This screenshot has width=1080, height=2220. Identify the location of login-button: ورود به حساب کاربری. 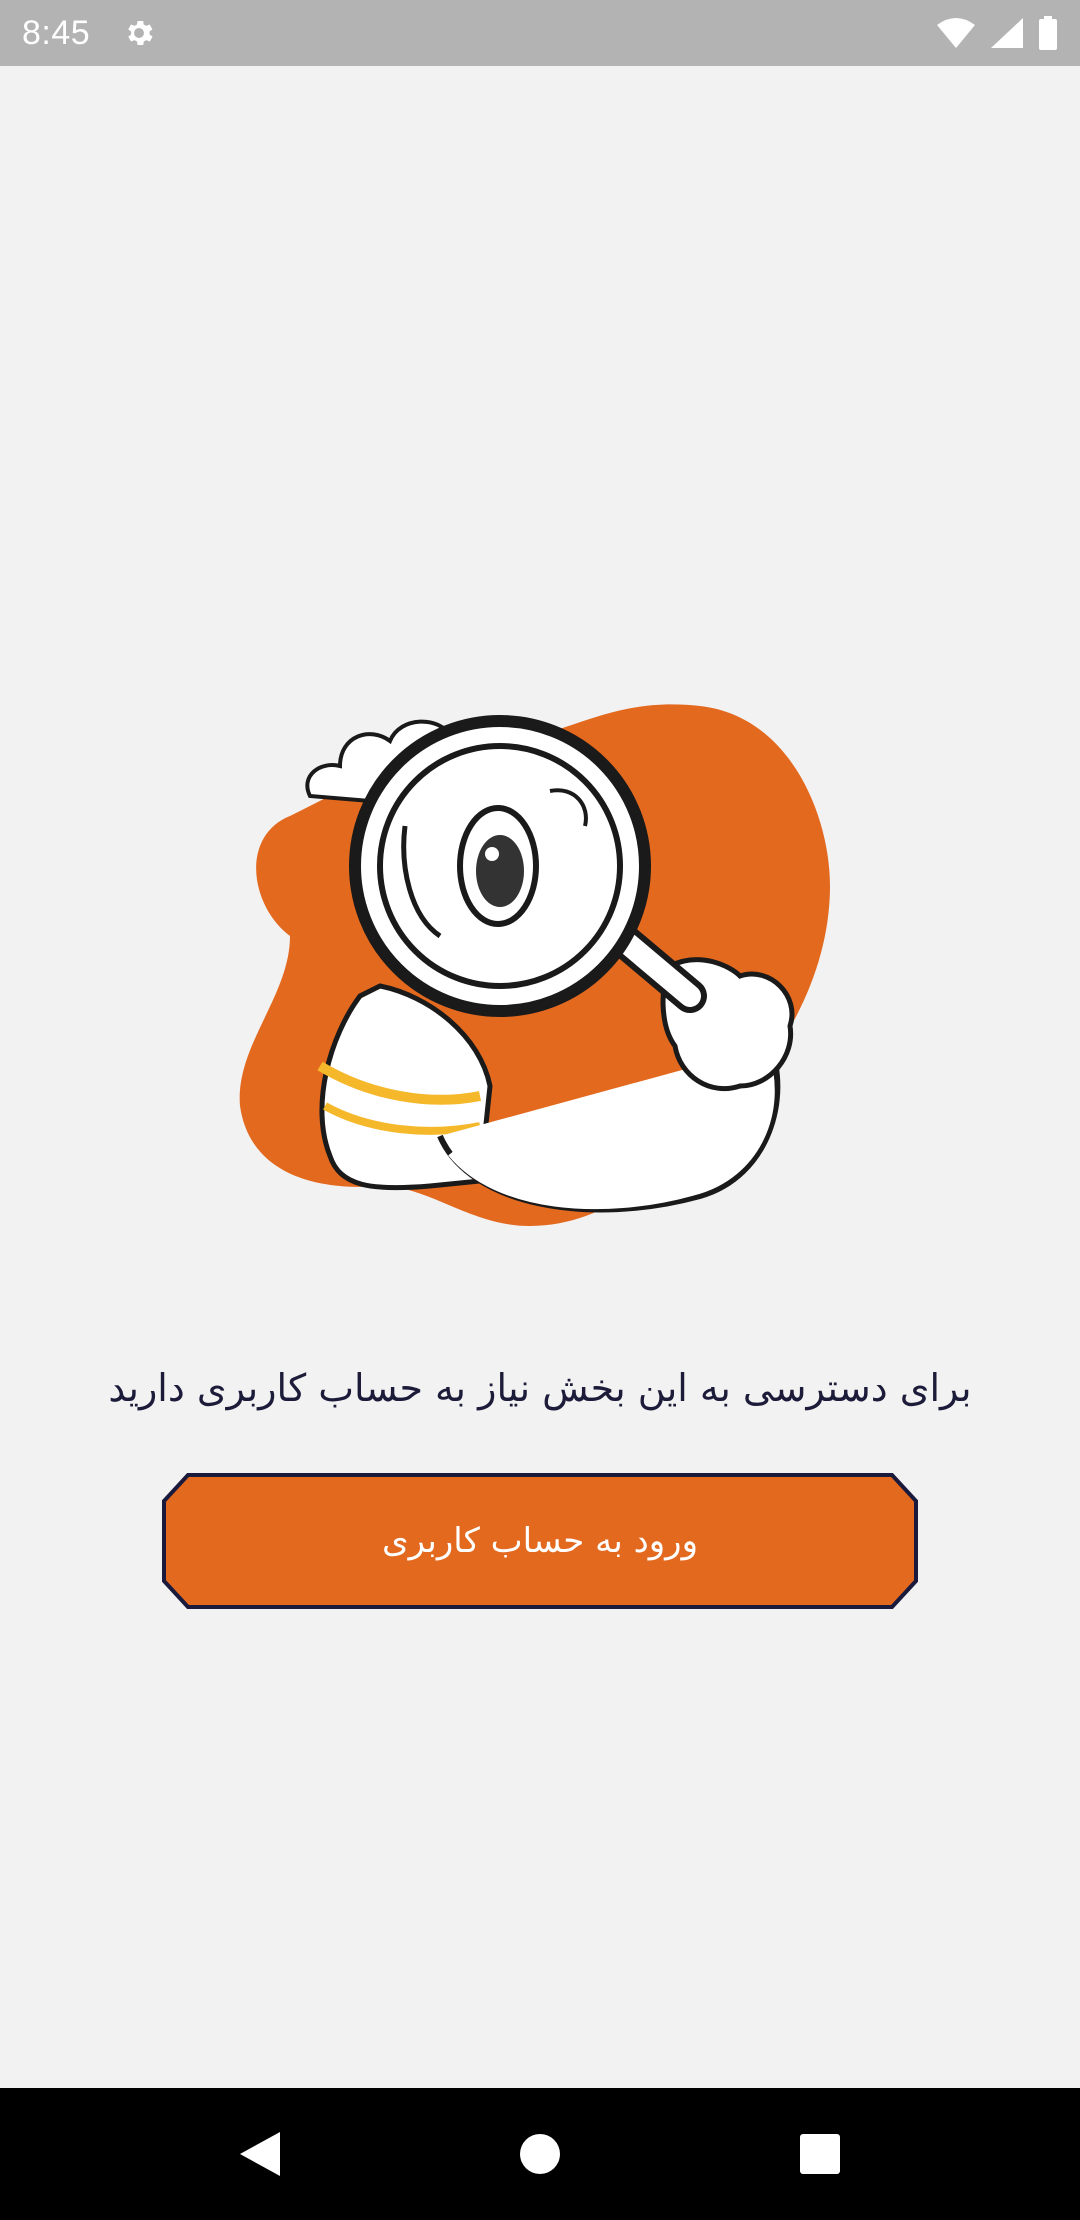
(540, 1541).